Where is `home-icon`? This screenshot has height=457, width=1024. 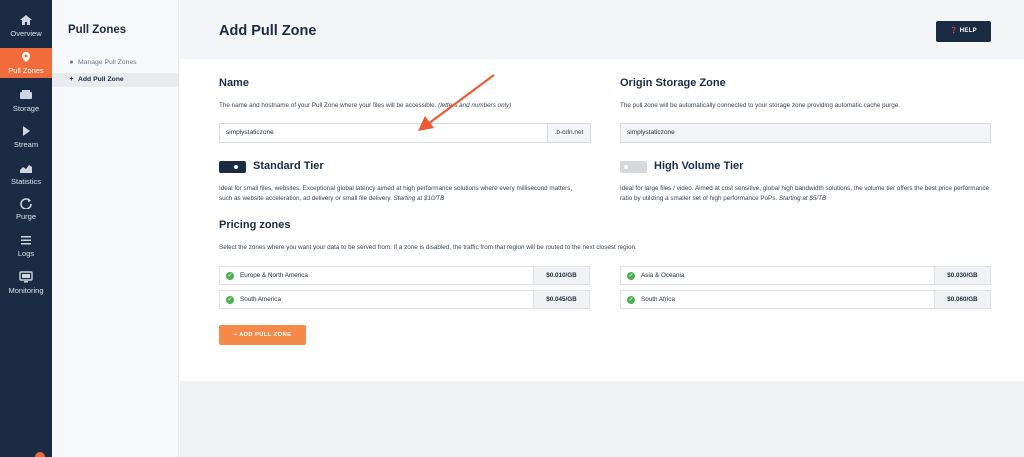 home-icon is located at coordinates (26, 20).